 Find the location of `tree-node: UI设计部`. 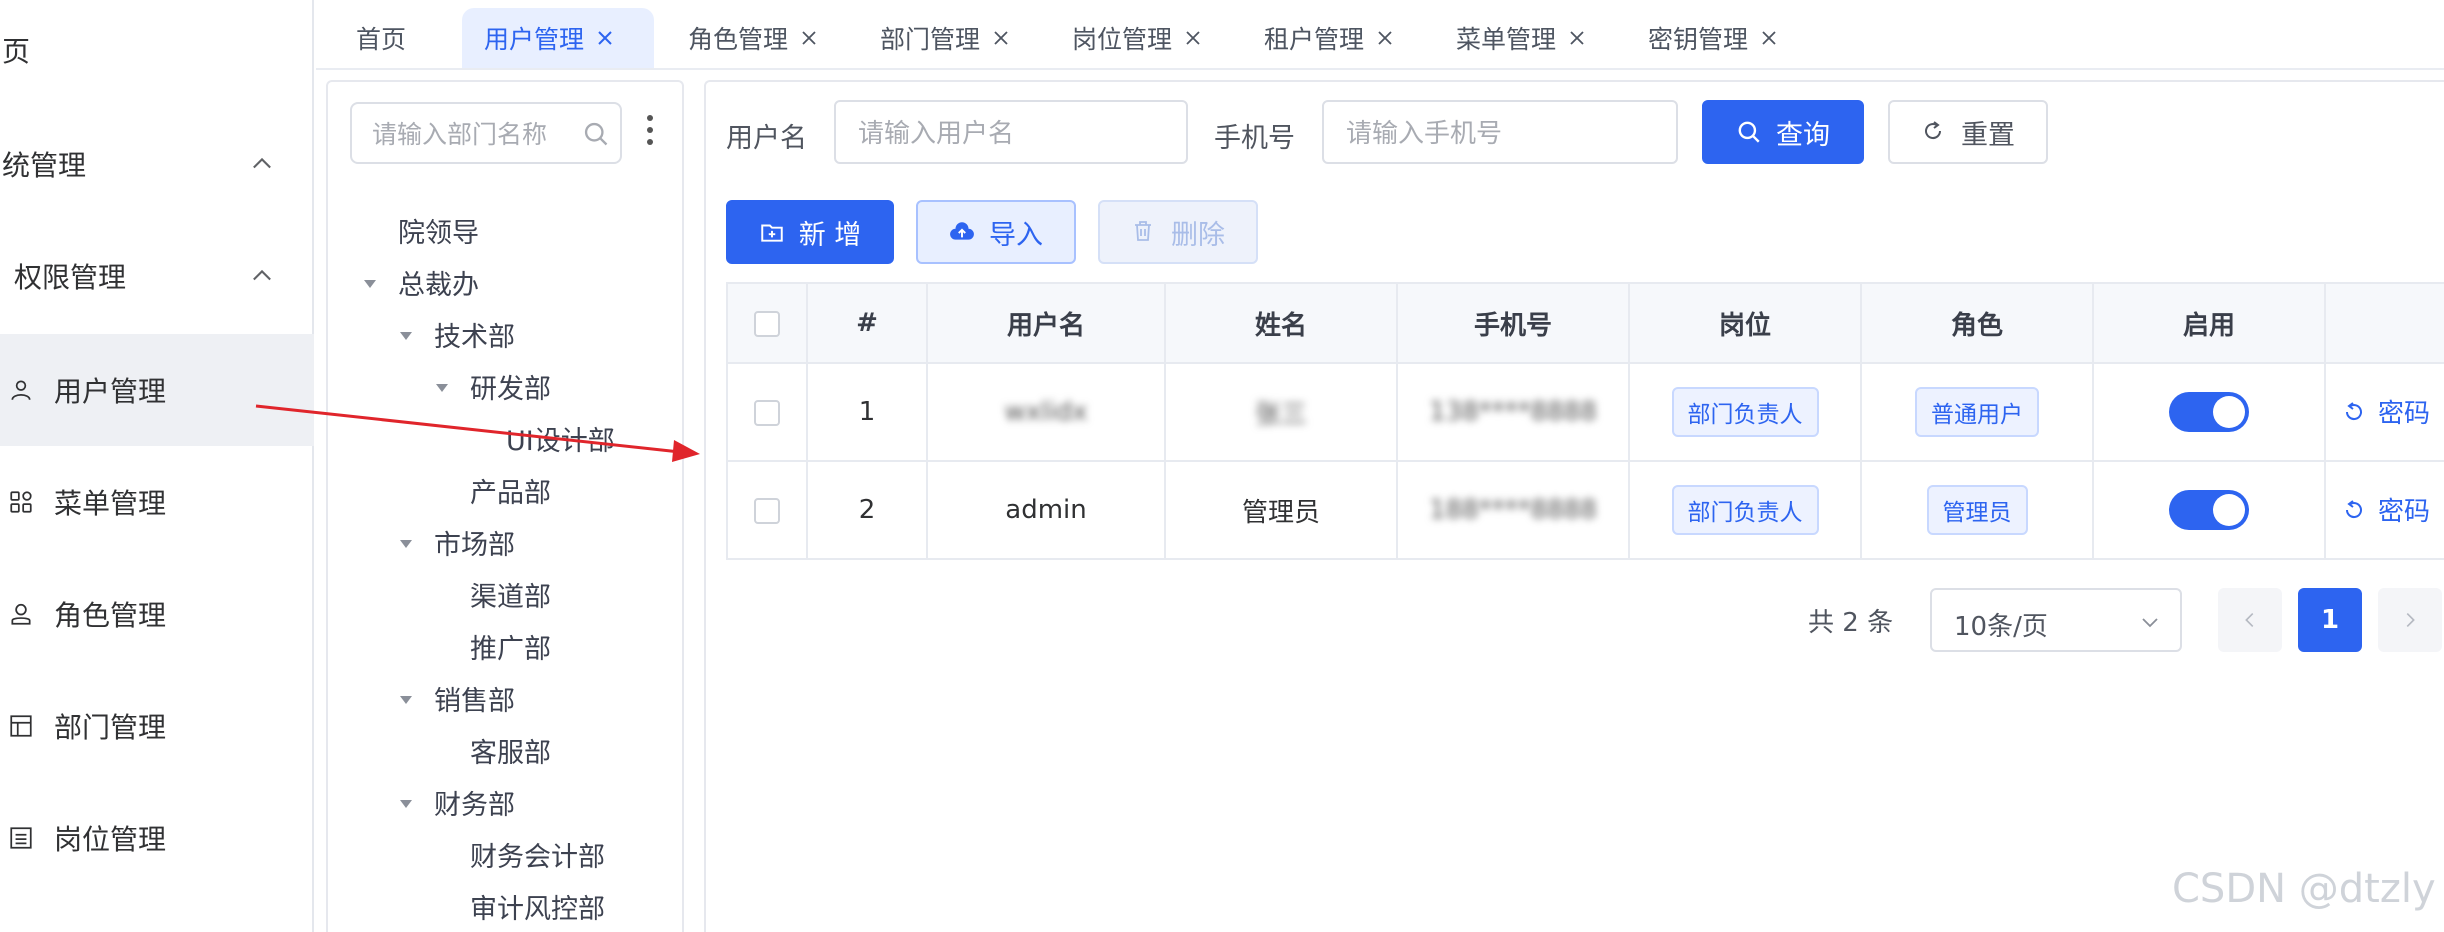

tree-node: UI设计部 is located at coordinates (560, 438).